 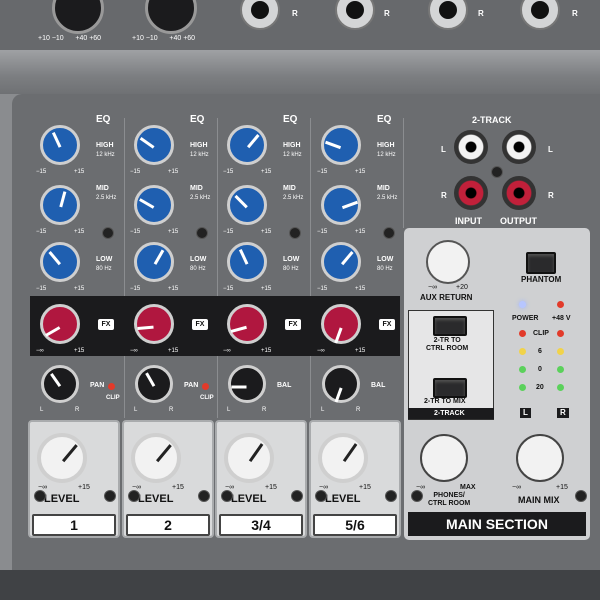 What do you see at coordinates (497, 524) in the screenshot?
I see `main-section-title: MAIN SECTION` at bounding box center [497, 524].